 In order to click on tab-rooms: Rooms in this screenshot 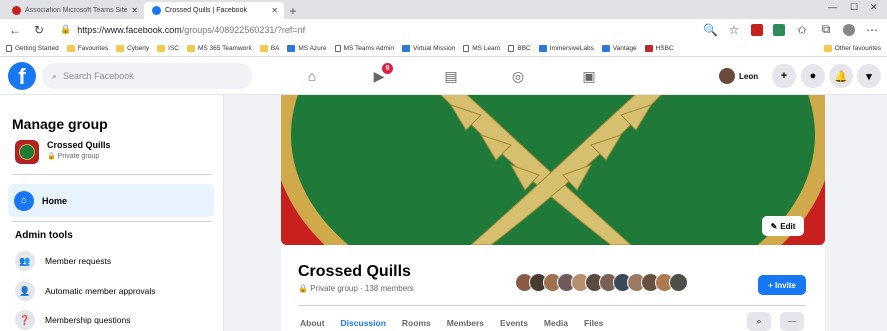, I will do `click(416, 323)`.